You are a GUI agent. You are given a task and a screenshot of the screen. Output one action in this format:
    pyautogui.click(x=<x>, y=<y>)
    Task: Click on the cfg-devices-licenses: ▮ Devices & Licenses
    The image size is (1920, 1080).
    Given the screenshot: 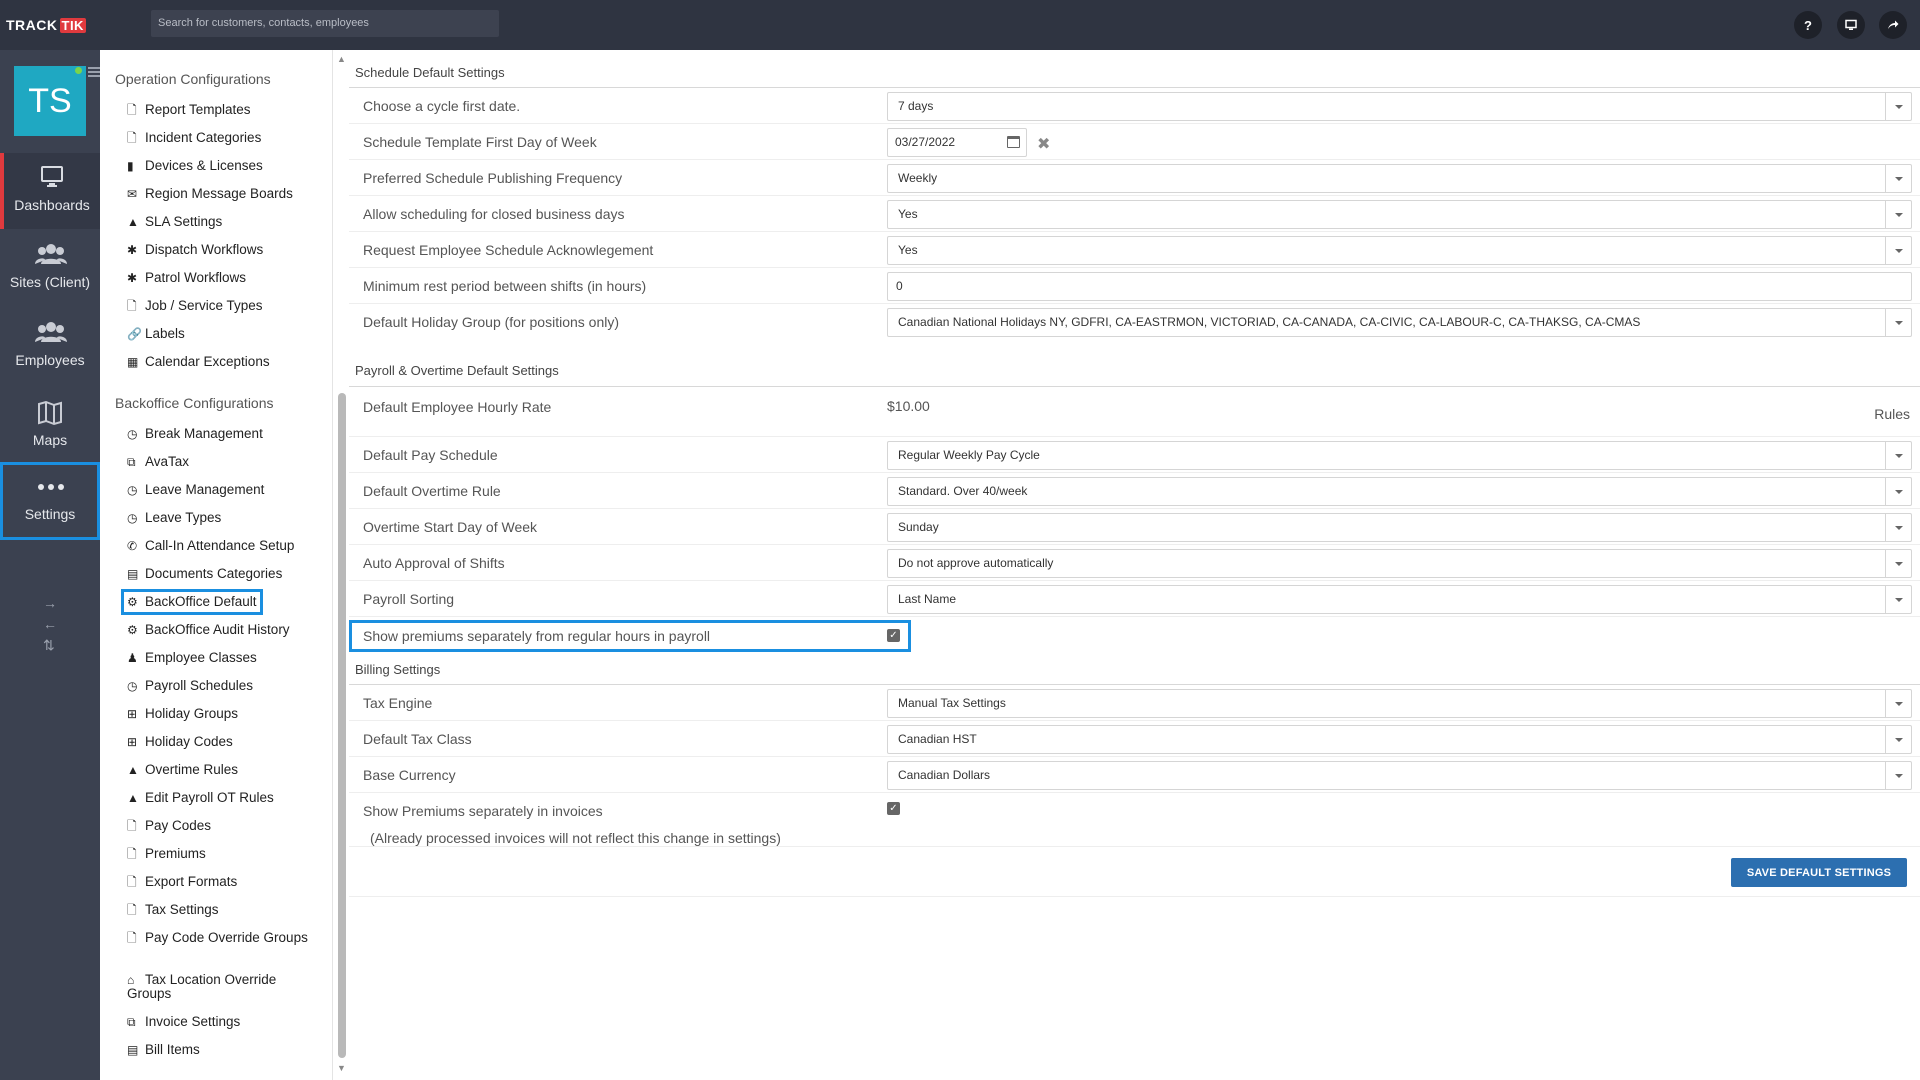 What is the action you would take?
    pyautogui.click(x=195, y=166)
    